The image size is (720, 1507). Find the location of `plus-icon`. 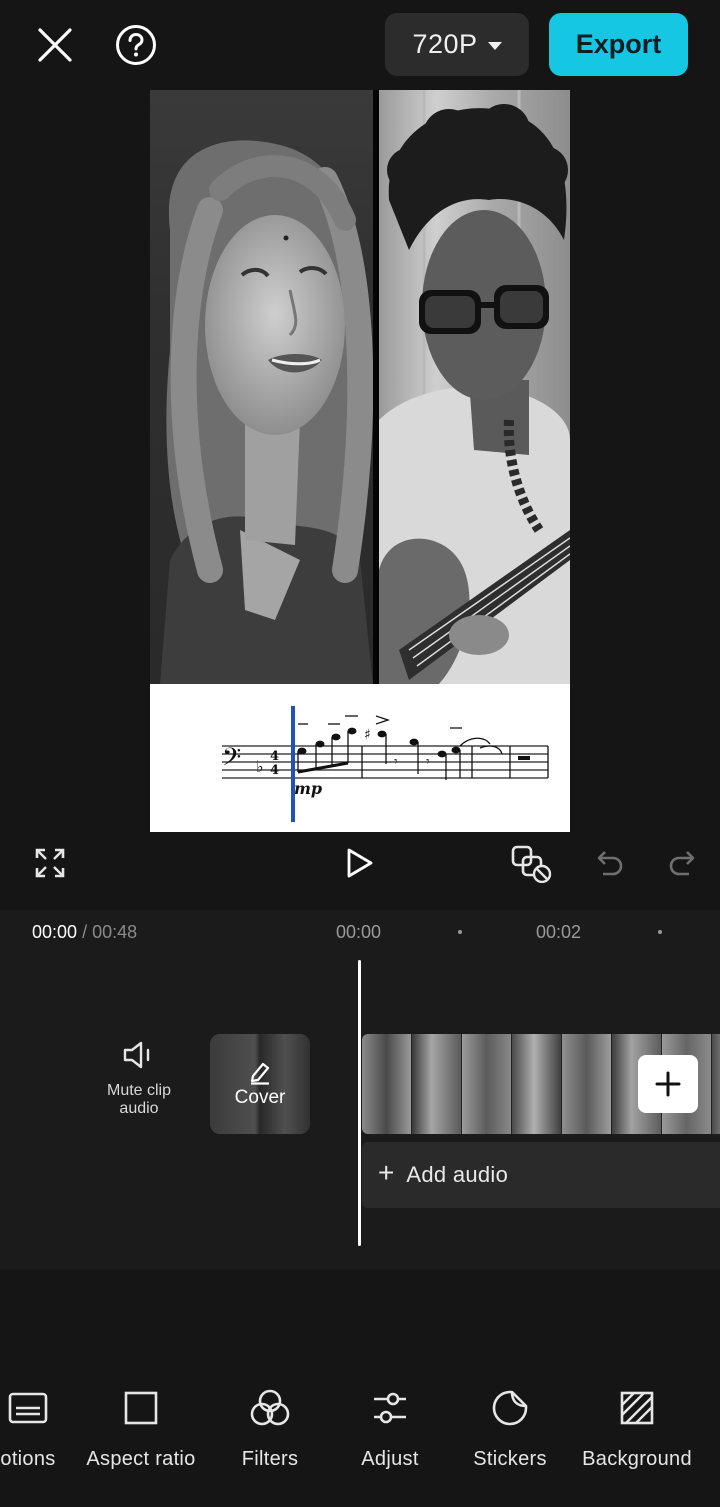

plus-icon is located at coordinates (668, 1084).